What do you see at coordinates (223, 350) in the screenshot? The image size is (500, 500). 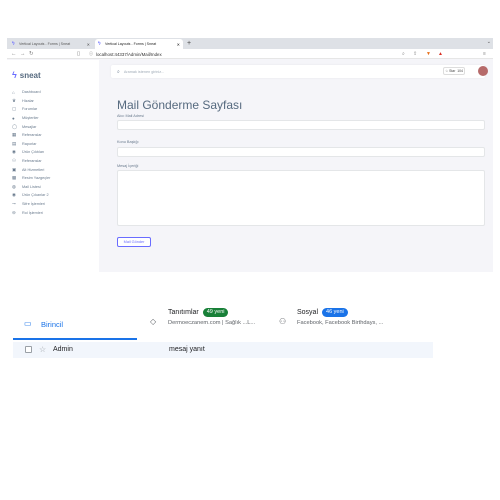 I see `mail-row: ☆ Admin mesaj yanıt` at bounding box center [223, 350].